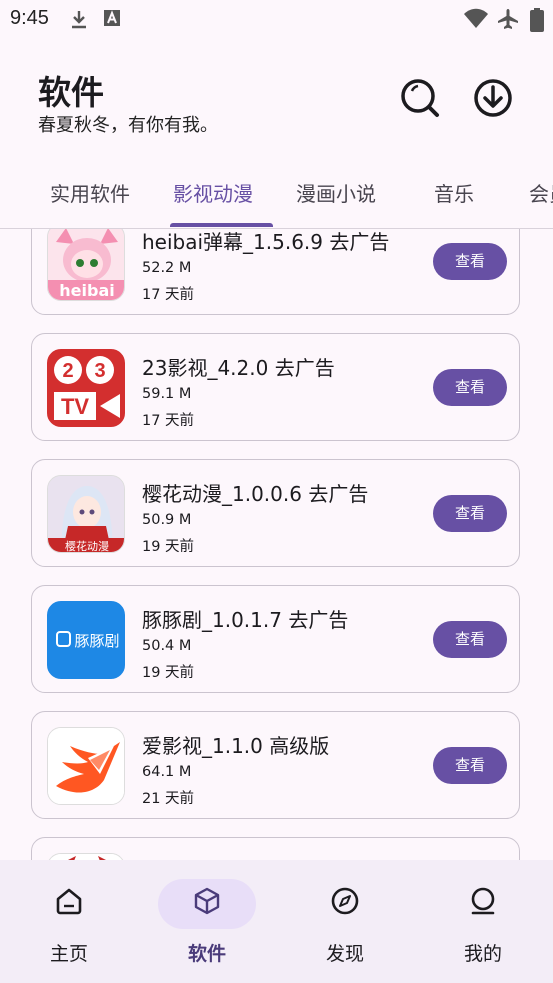 This screenshot has width=553, height=983. I want to click on status-bar: 9:45, so click(276, 19).